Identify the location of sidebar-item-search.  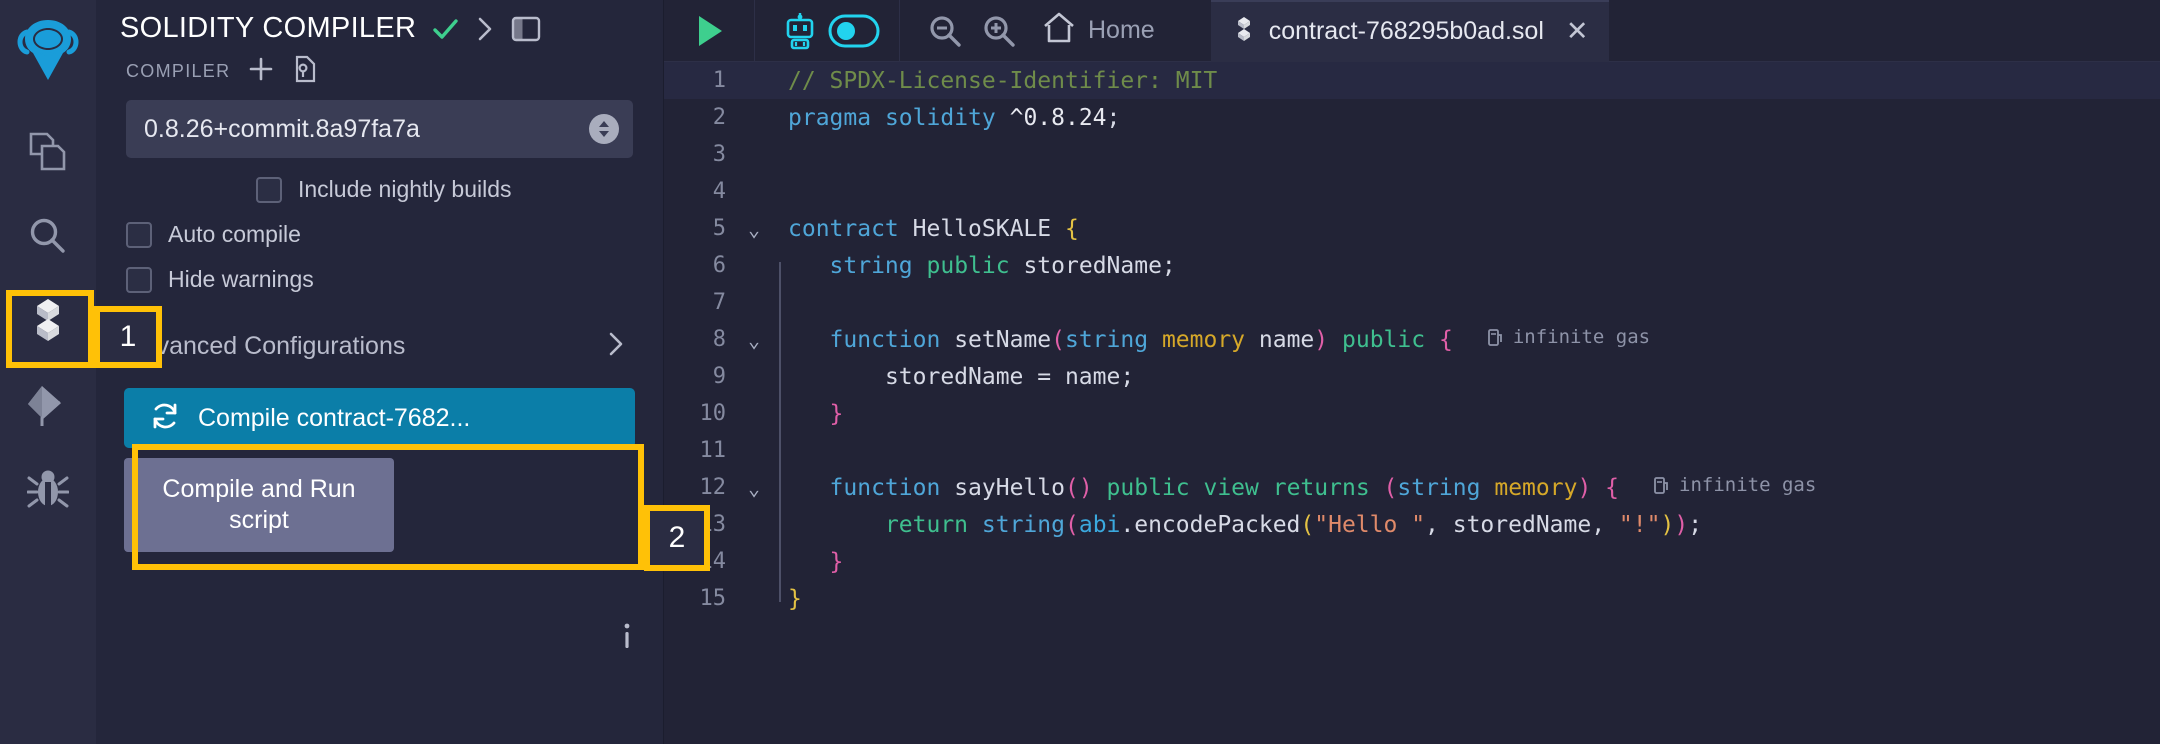
(48, 236).